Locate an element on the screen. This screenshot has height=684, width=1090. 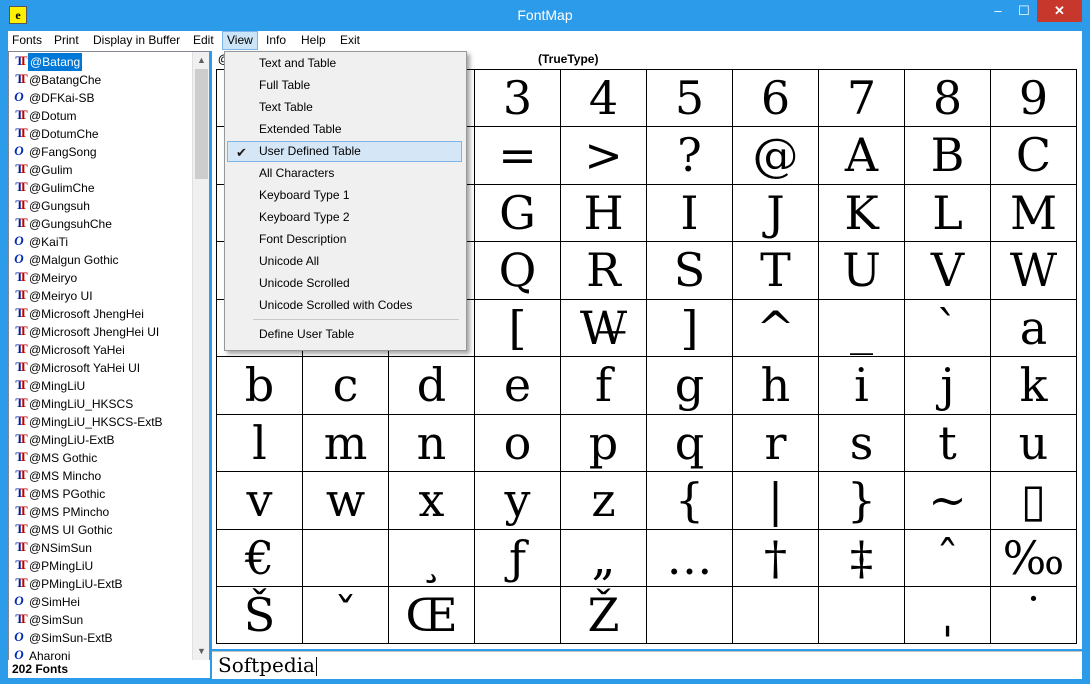
menu-display-in-buffer: Display in Buffer is located at coordinates (136, 40).